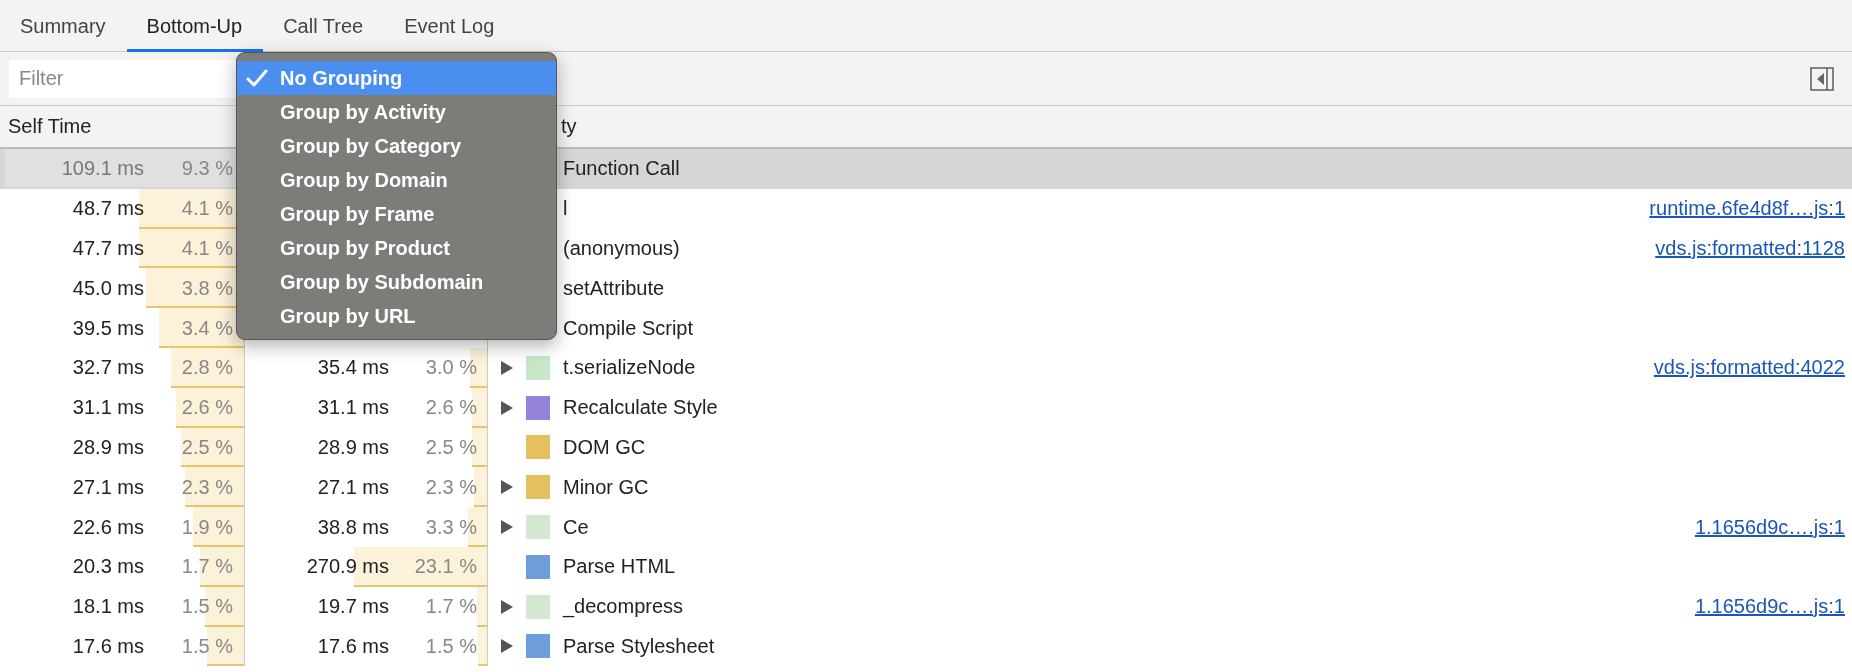 The image size is (1852, 672). Describe the element at coordinates (107, 368) in the screenshot. I see `time-value: 32.7 ms` at that location.